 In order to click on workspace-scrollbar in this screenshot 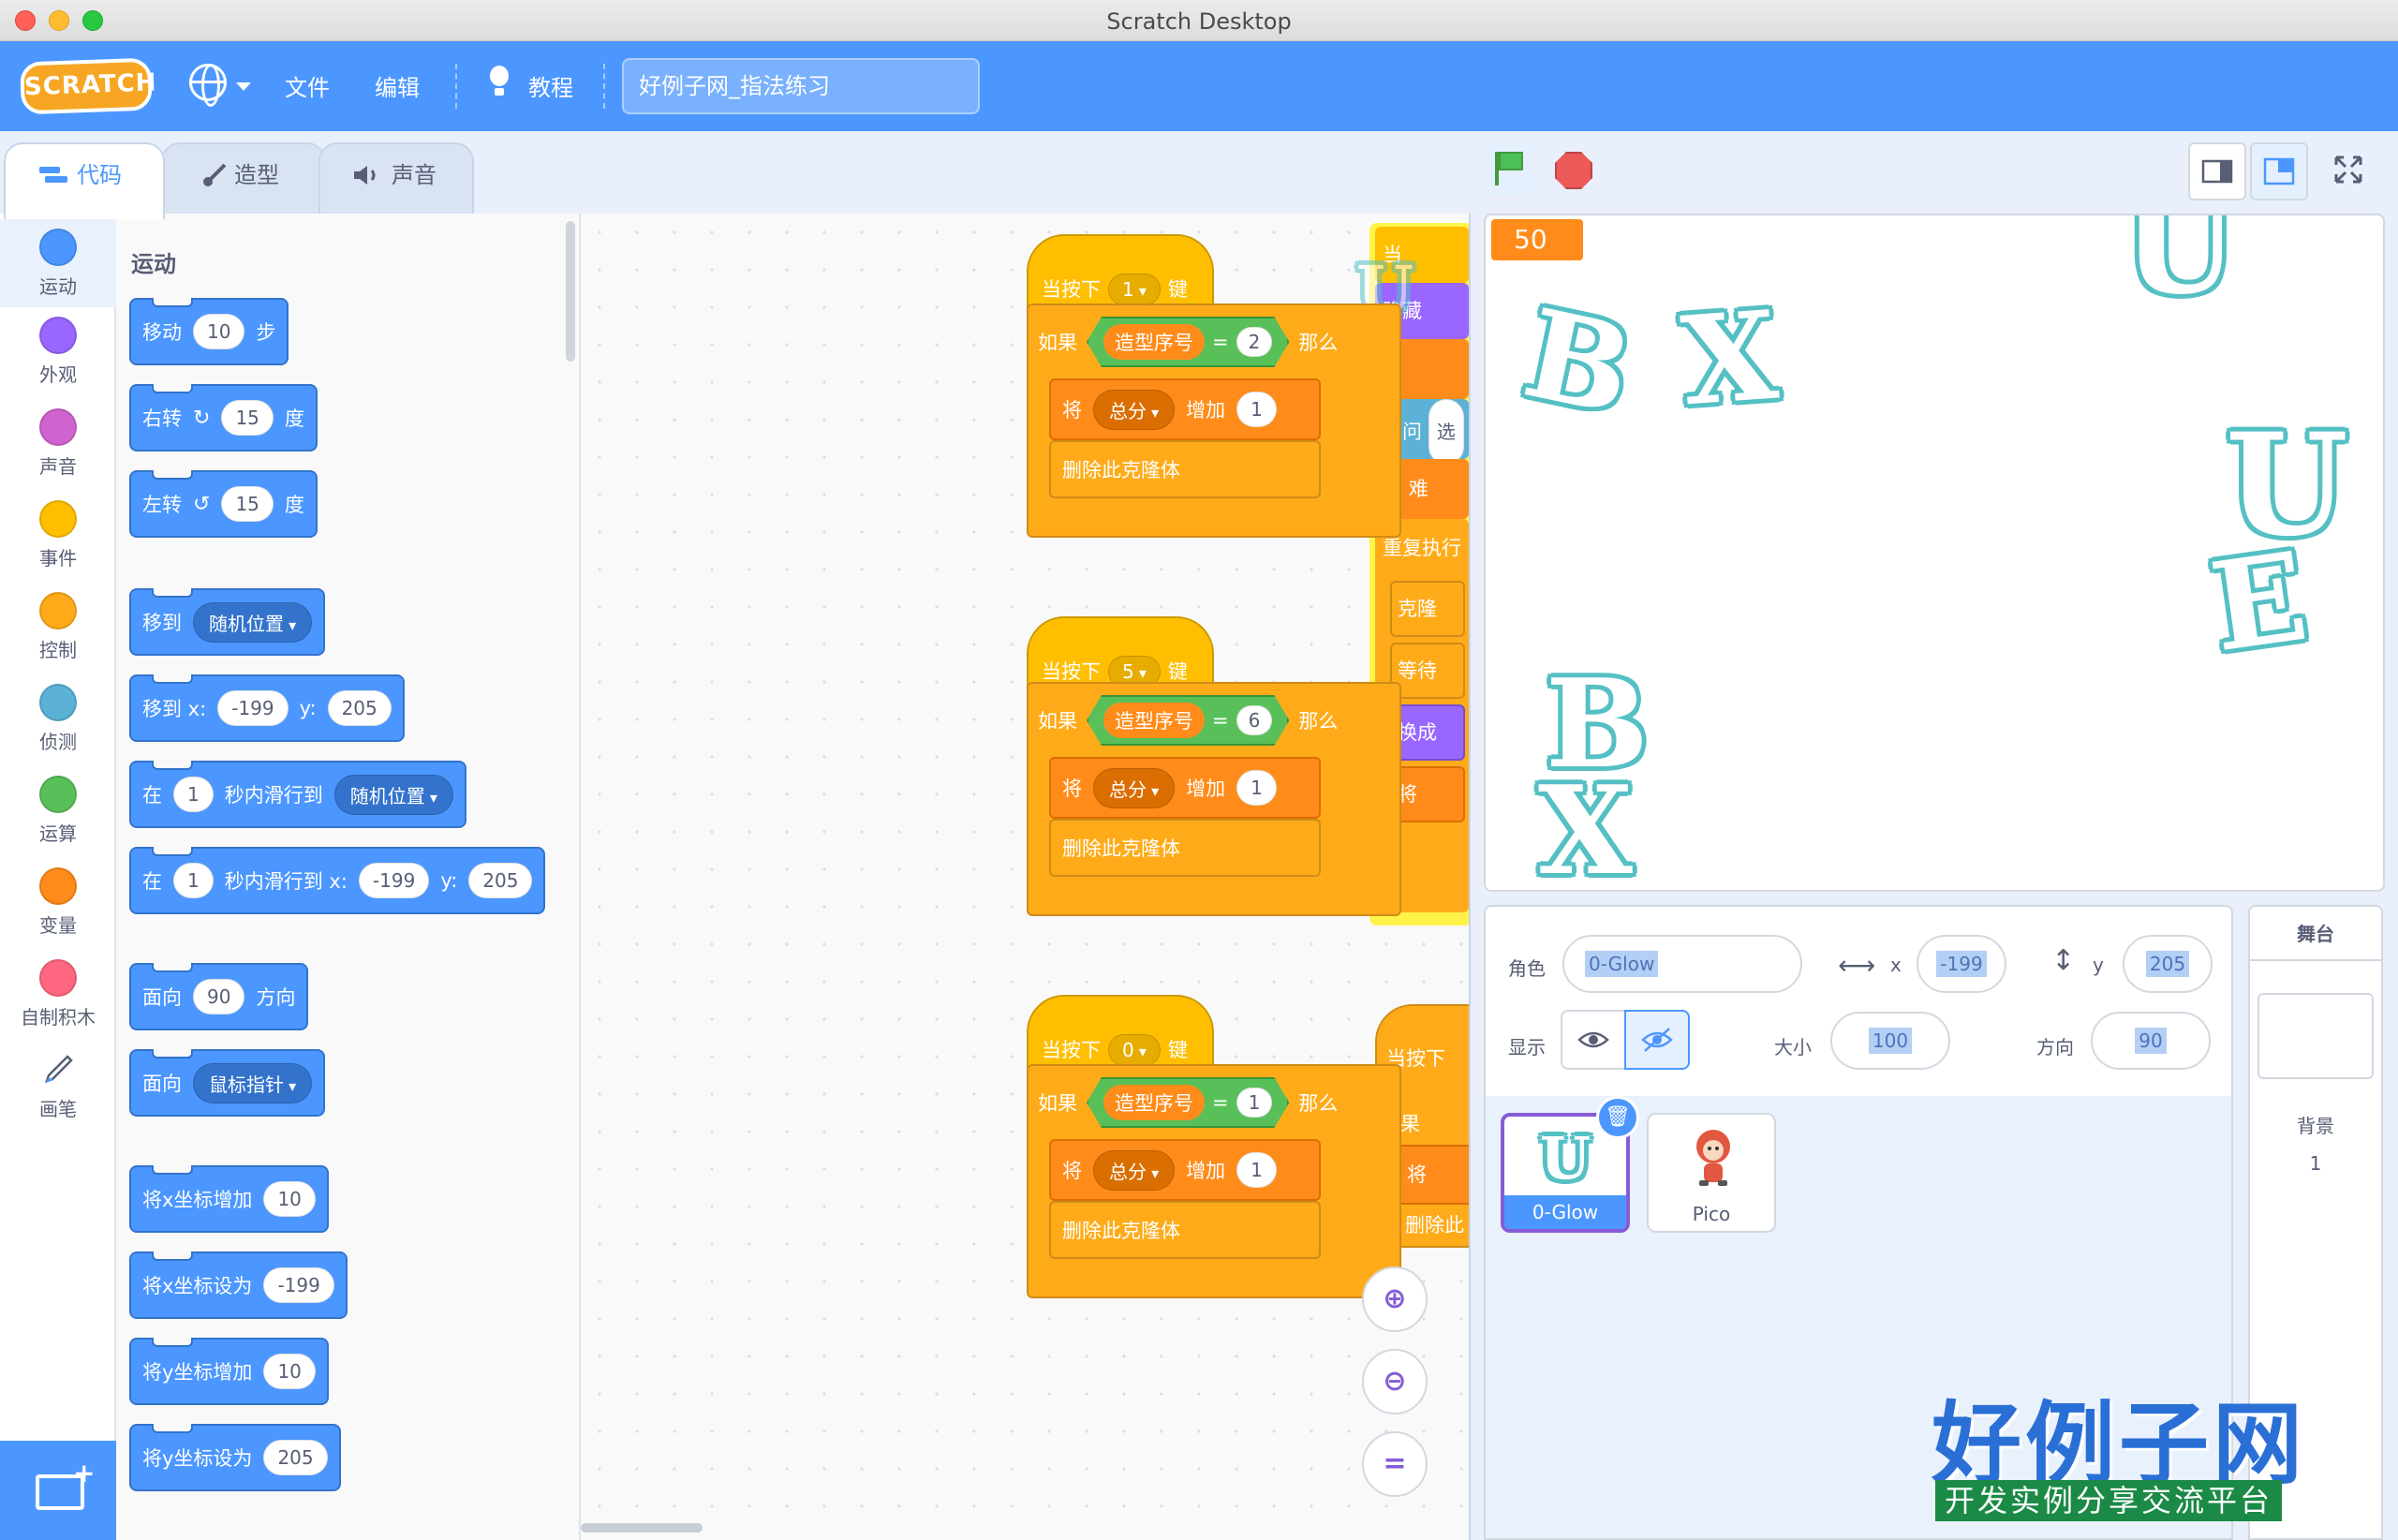, I will do `click(642, 1528)`.